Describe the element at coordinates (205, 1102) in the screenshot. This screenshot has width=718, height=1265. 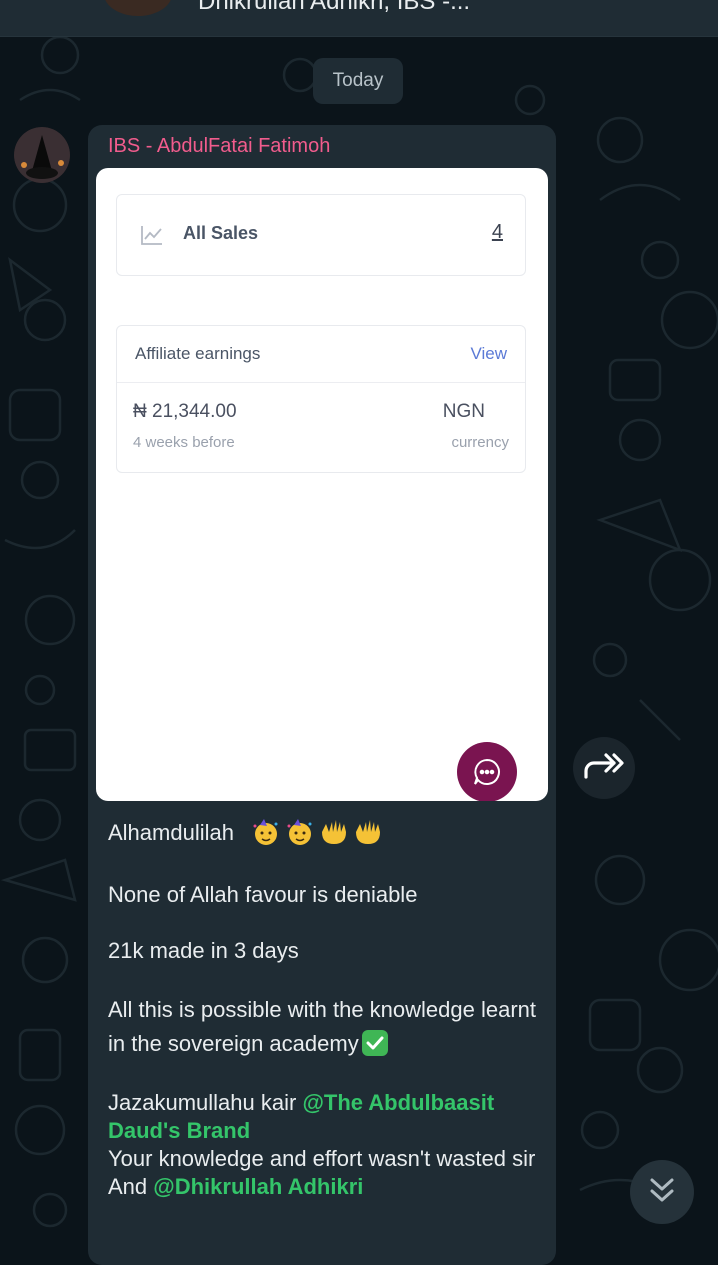
I see `message-text-line5: Jazakumullahu kair` at that location.